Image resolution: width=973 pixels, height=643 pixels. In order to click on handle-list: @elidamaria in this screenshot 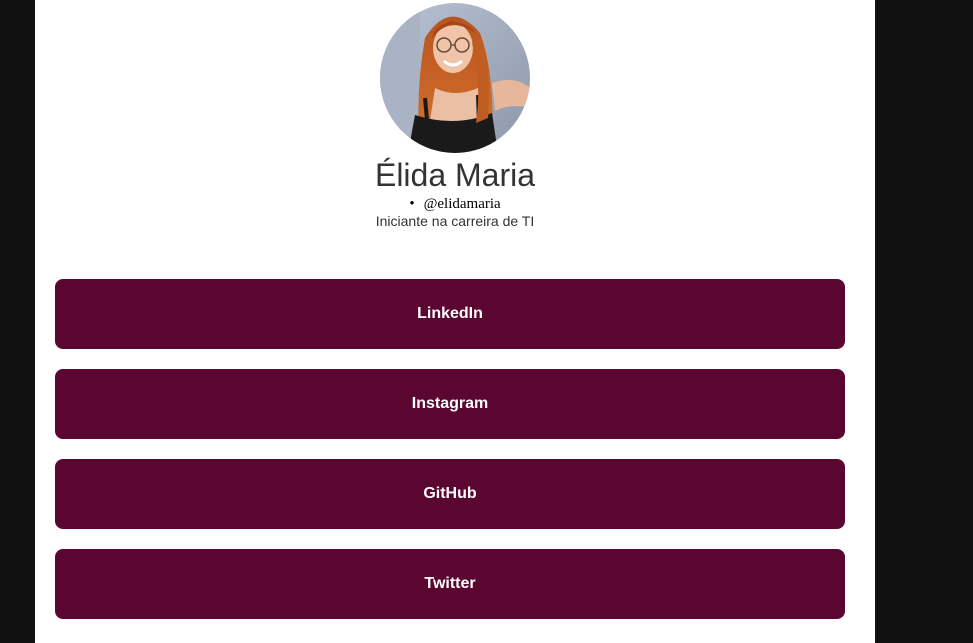, I will do `click(455, 204)`.